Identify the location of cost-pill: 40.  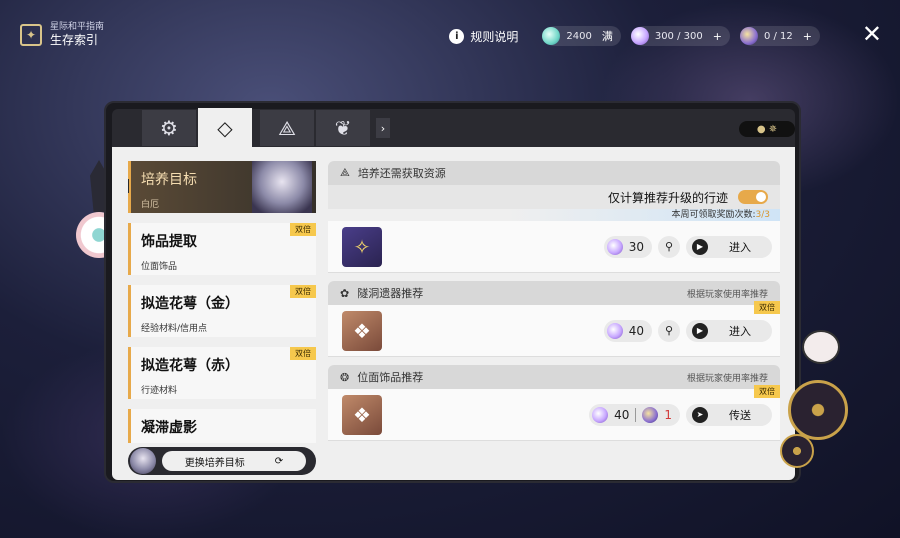
(627, 330).